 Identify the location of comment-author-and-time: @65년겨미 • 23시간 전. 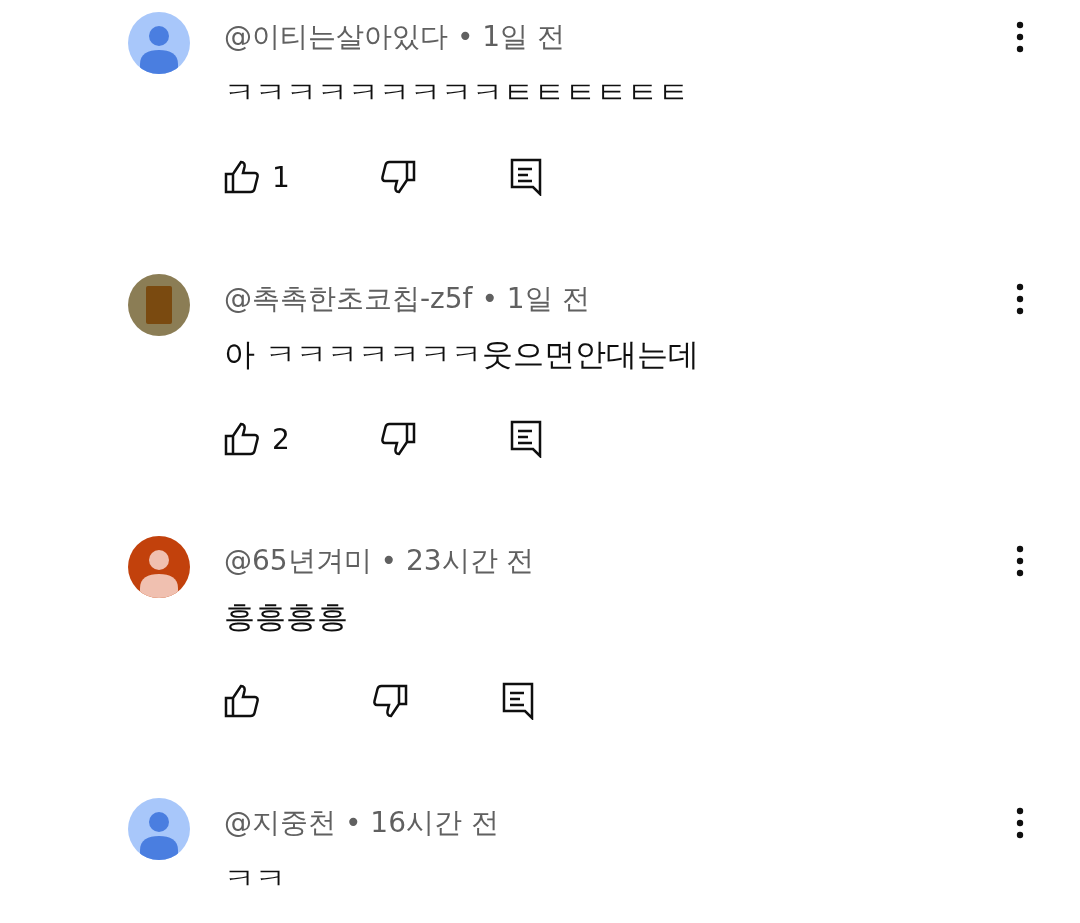
(379, 561).